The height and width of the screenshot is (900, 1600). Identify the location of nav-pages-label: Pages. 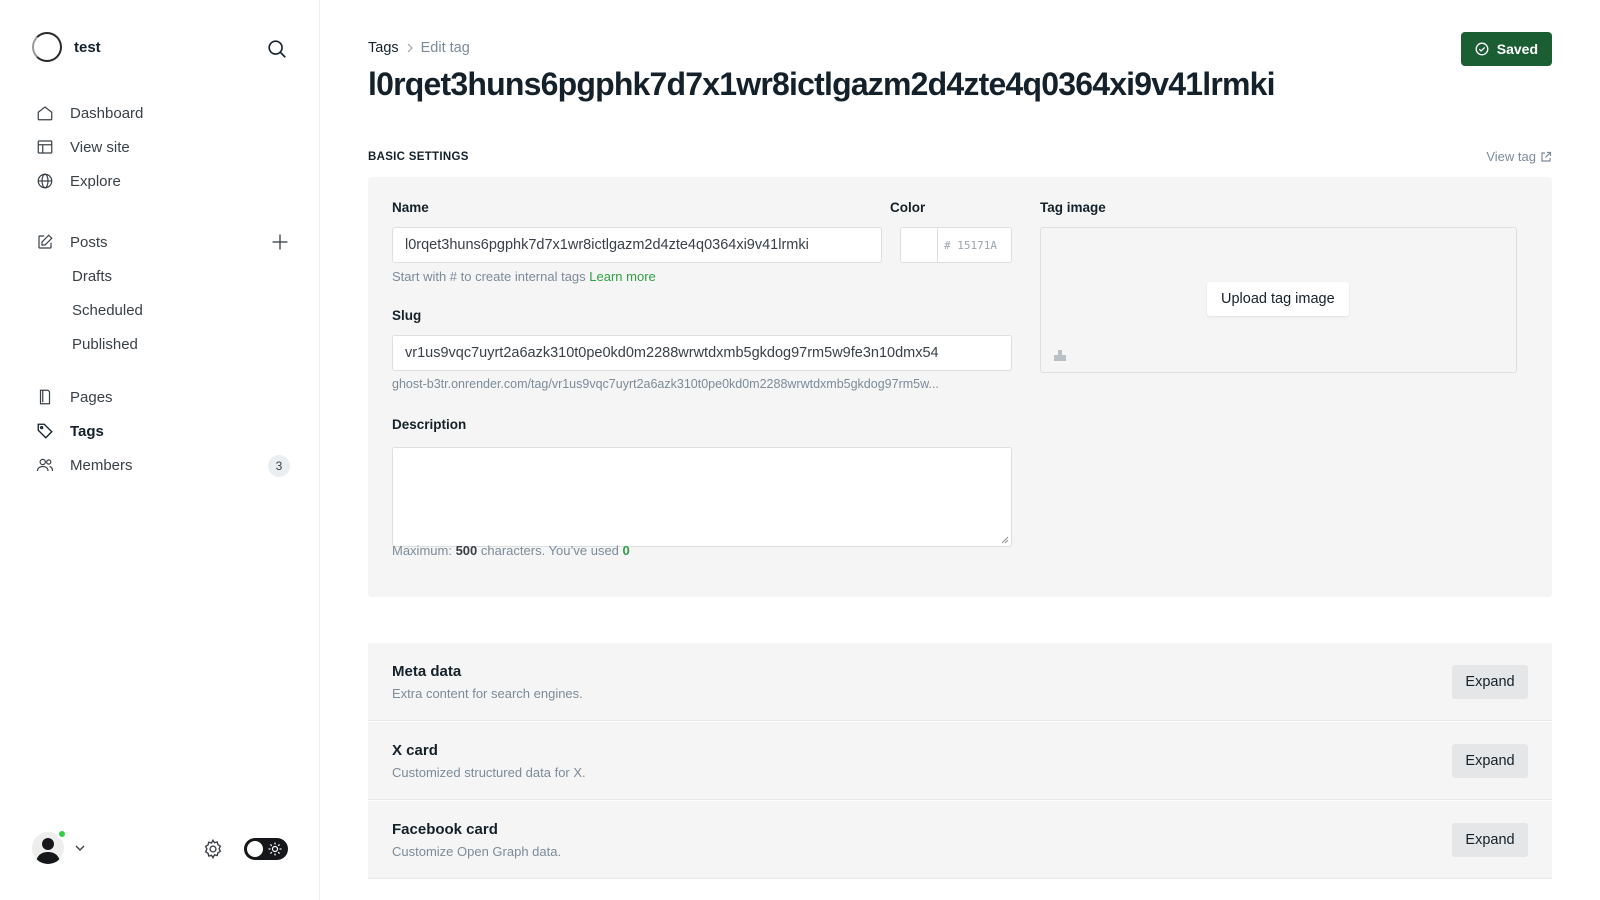
(91, 397).